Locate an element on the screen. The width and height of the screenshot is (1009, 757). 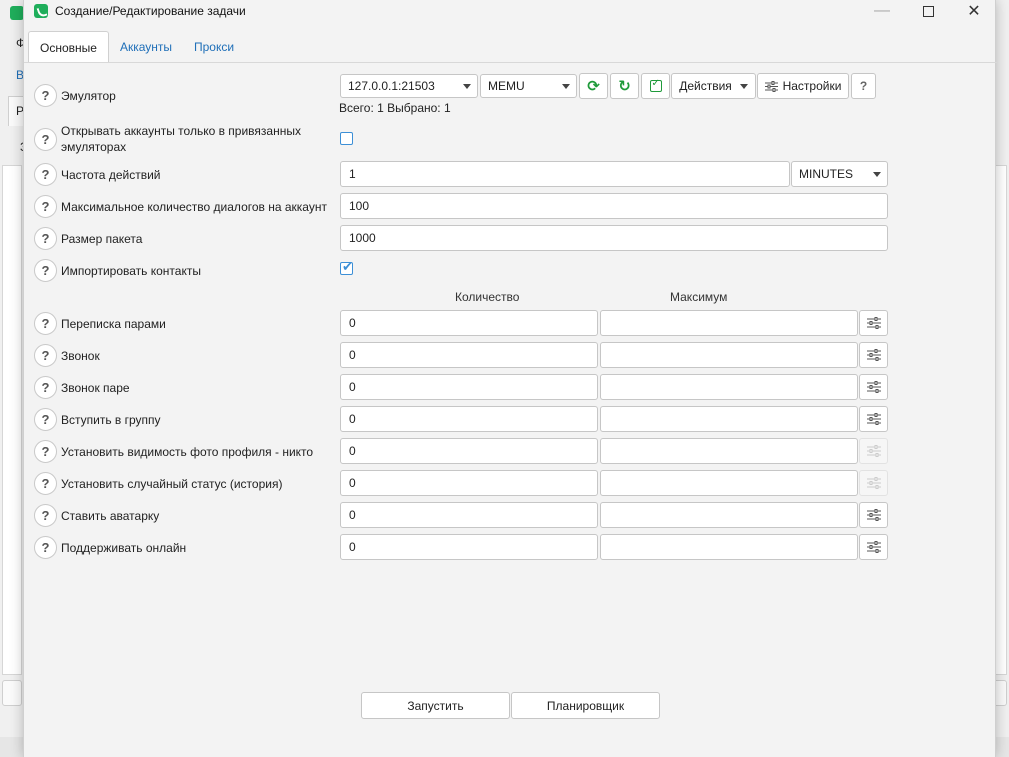
emulator-type-select: MEMU is located at coordinates (528, 86).